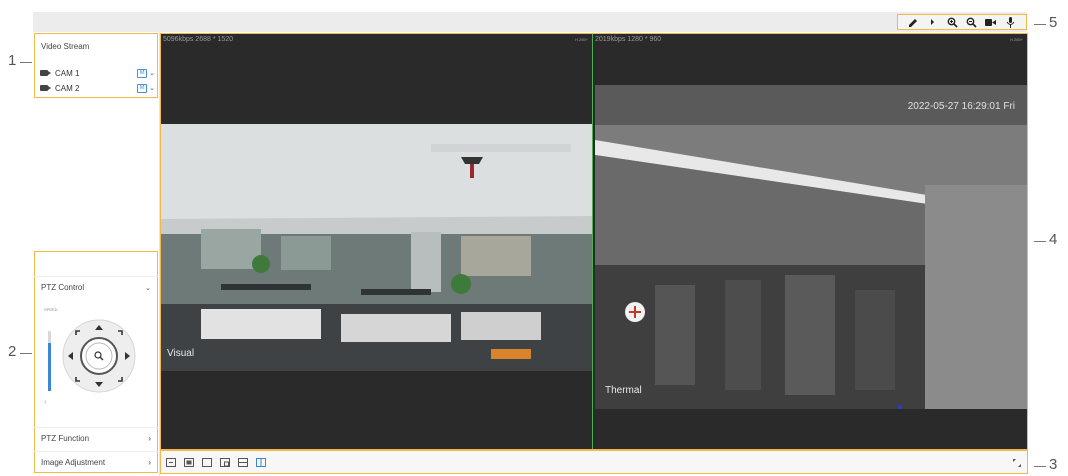  Describe the element at coordinates (181, 353) in the screenshot. I see `visual-label: Visual` at that location.